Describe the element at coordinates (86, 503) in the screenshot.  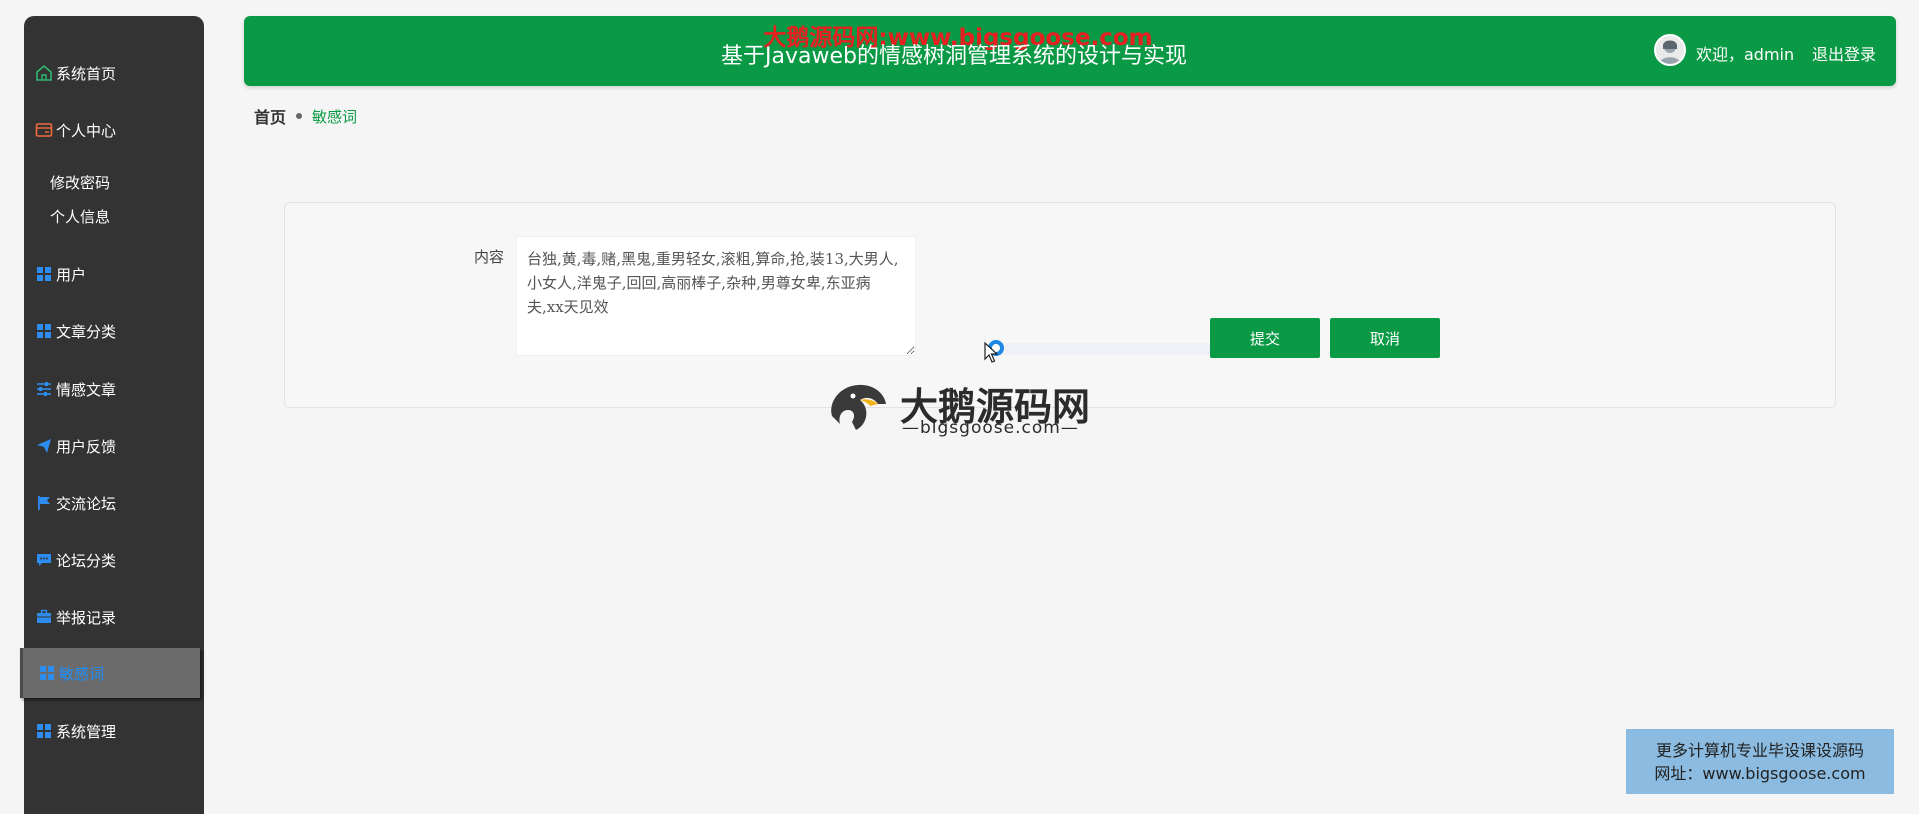
I see `sidebar-item-label: 交流论坛` at that location.